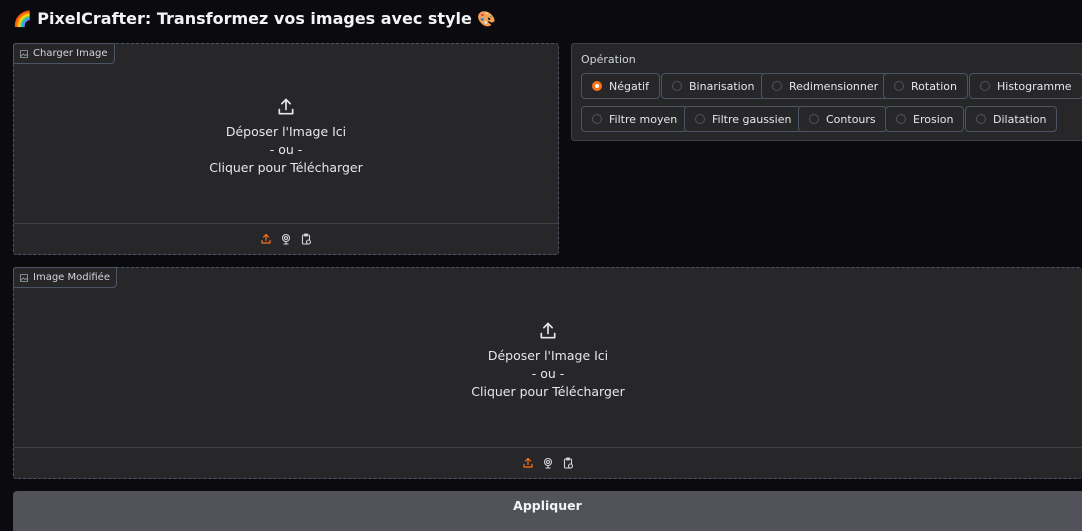 The width and height of the screenshot is (1082, 531). Describe the element at coordinates (1011, 119) in the screenshot. I see `radio-dilatation: Dilatation` at that location.